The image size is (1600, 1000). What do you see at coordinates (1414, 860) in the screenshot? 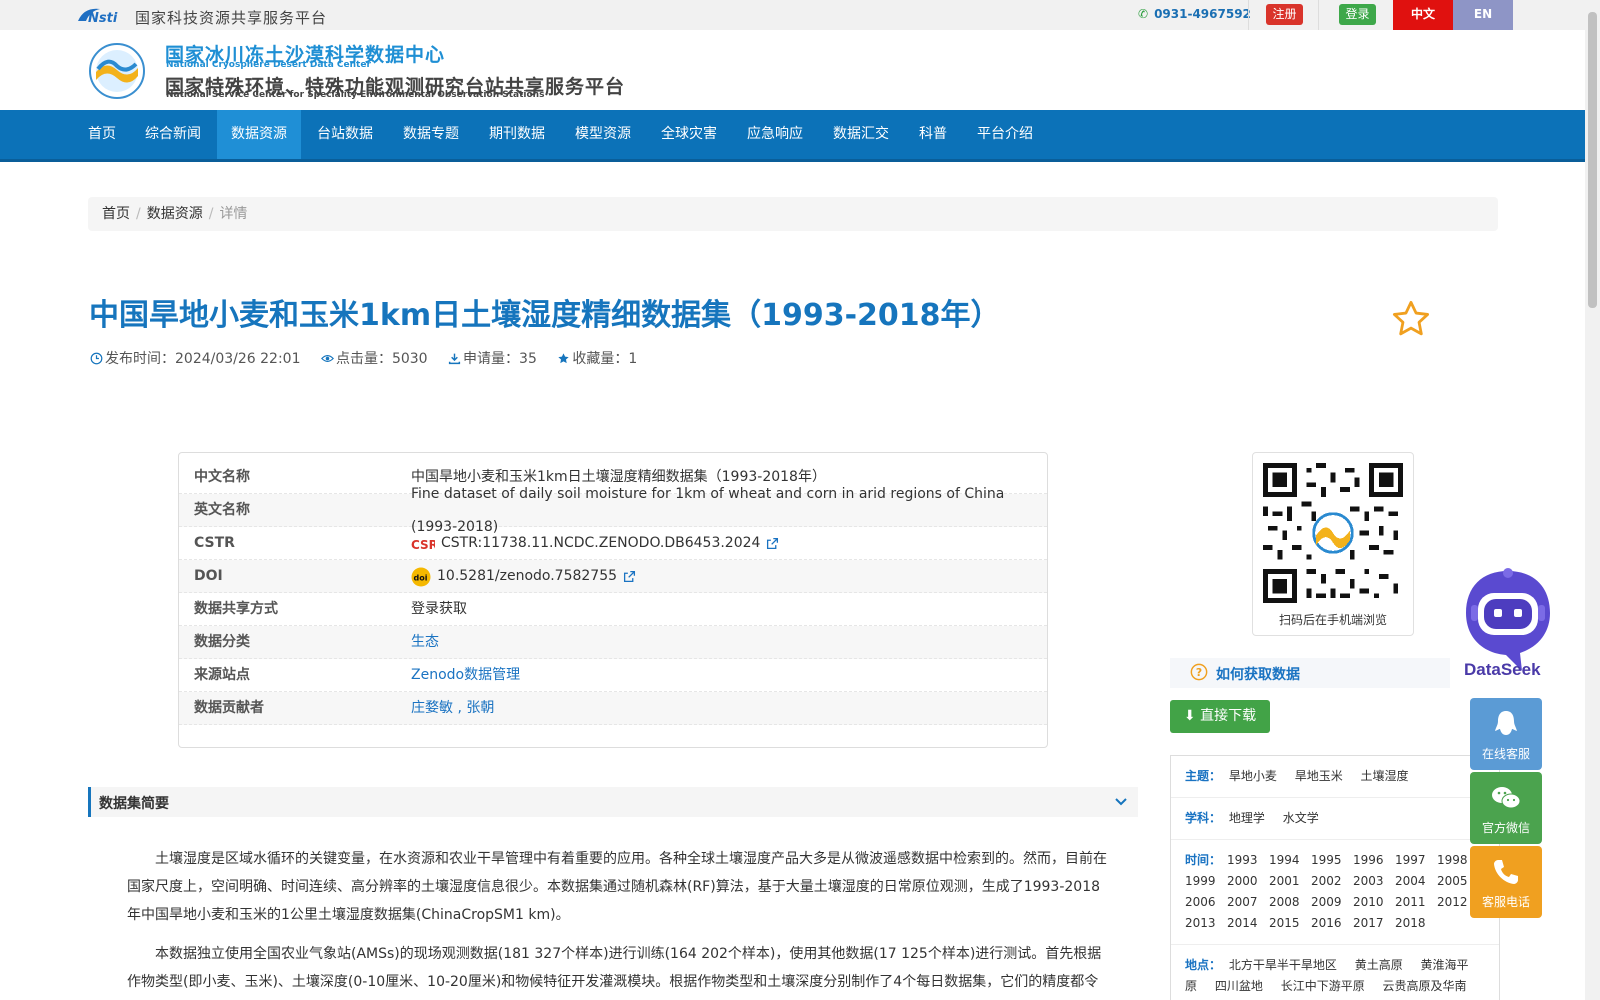
I see `tag-year: 1997` at bounding box center [1414, 860].